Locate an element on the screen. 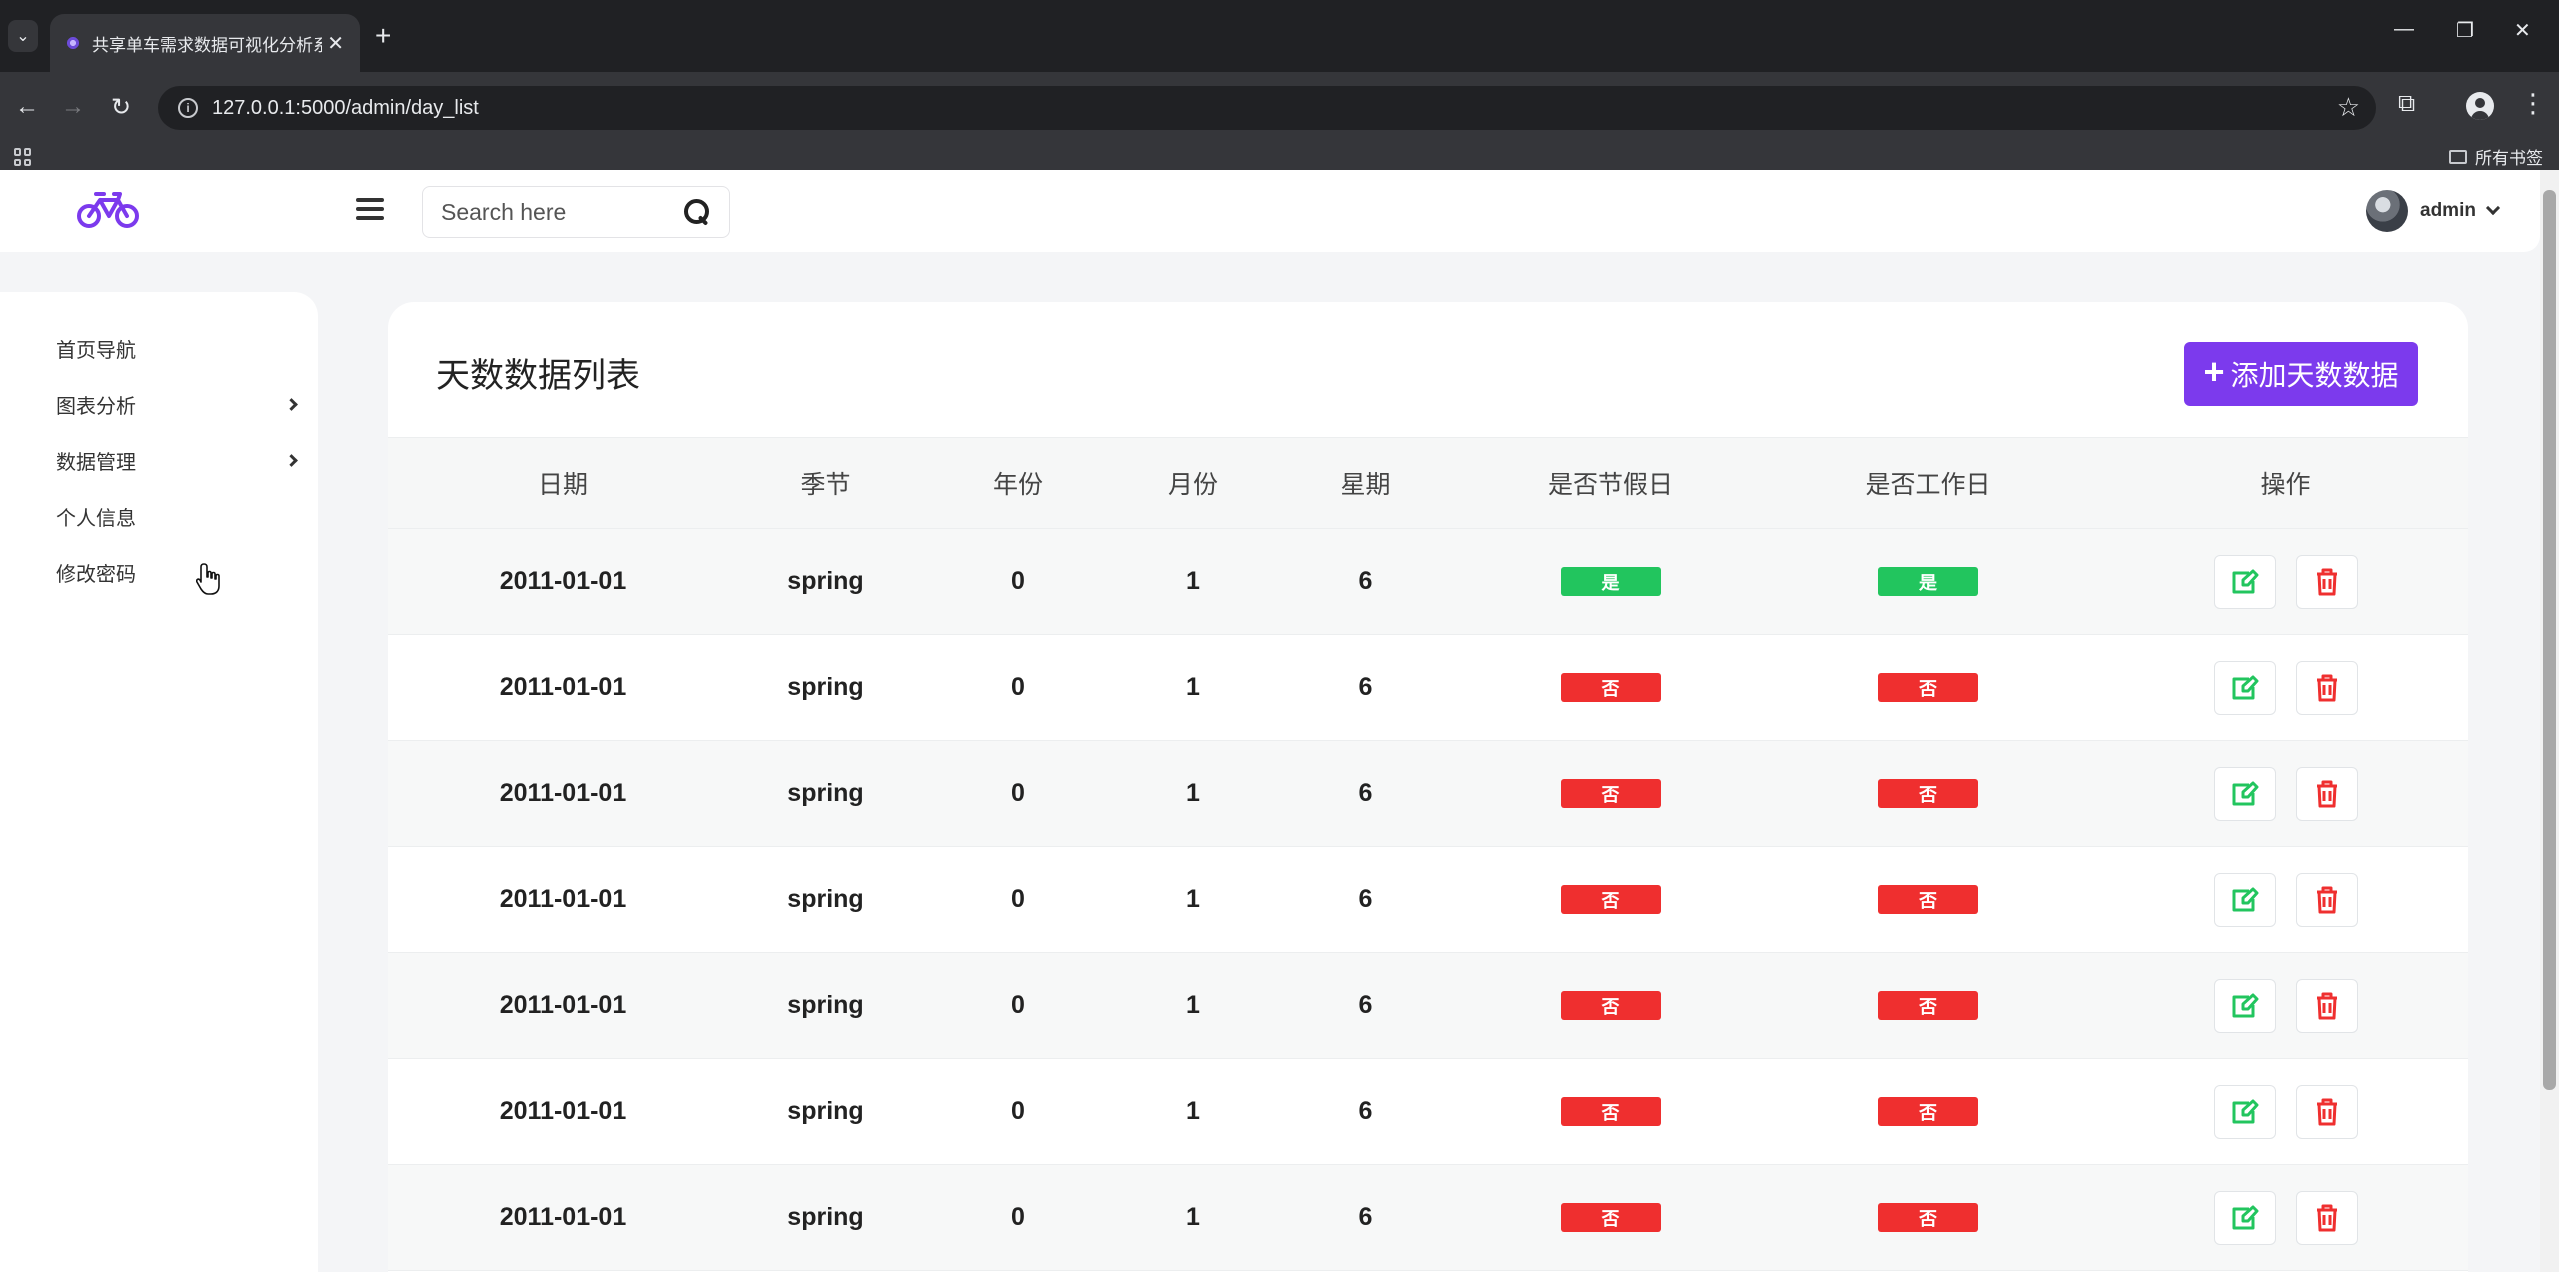 This screenshot has height=1272, width=2559. back-icon: ← is located at coordinates (27, 107).